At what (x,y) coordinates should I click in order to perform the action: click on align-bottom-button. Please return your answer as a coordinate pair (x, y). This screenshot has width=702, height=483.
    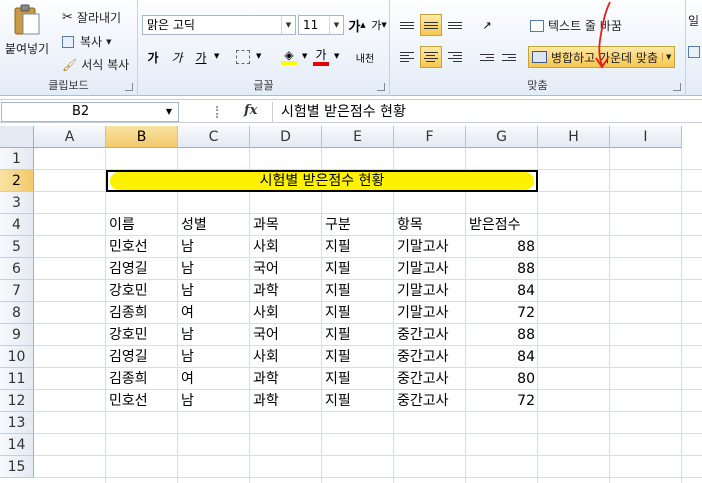
    Looking at the image, I should click on (455, 25).